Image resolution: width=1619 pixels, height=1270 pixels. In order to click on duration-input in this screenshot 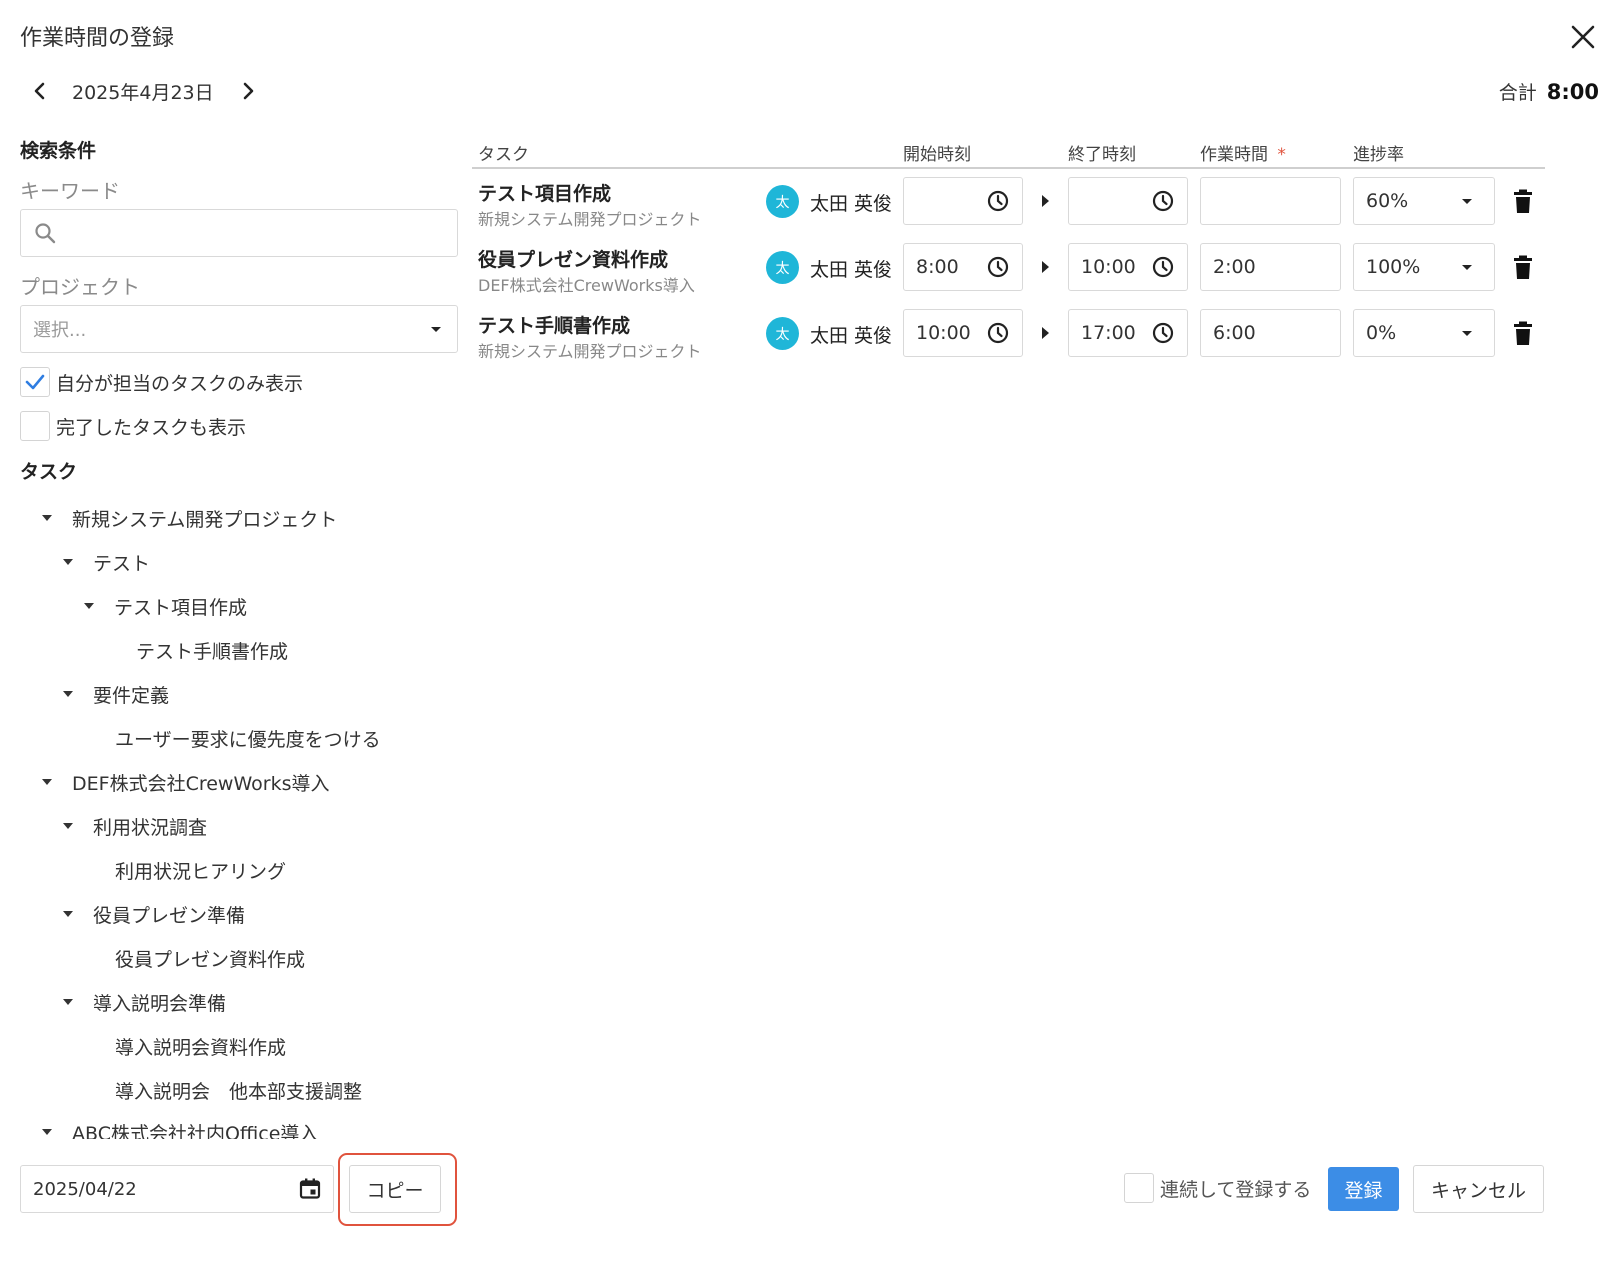, I will do `click(1270, 201)`.